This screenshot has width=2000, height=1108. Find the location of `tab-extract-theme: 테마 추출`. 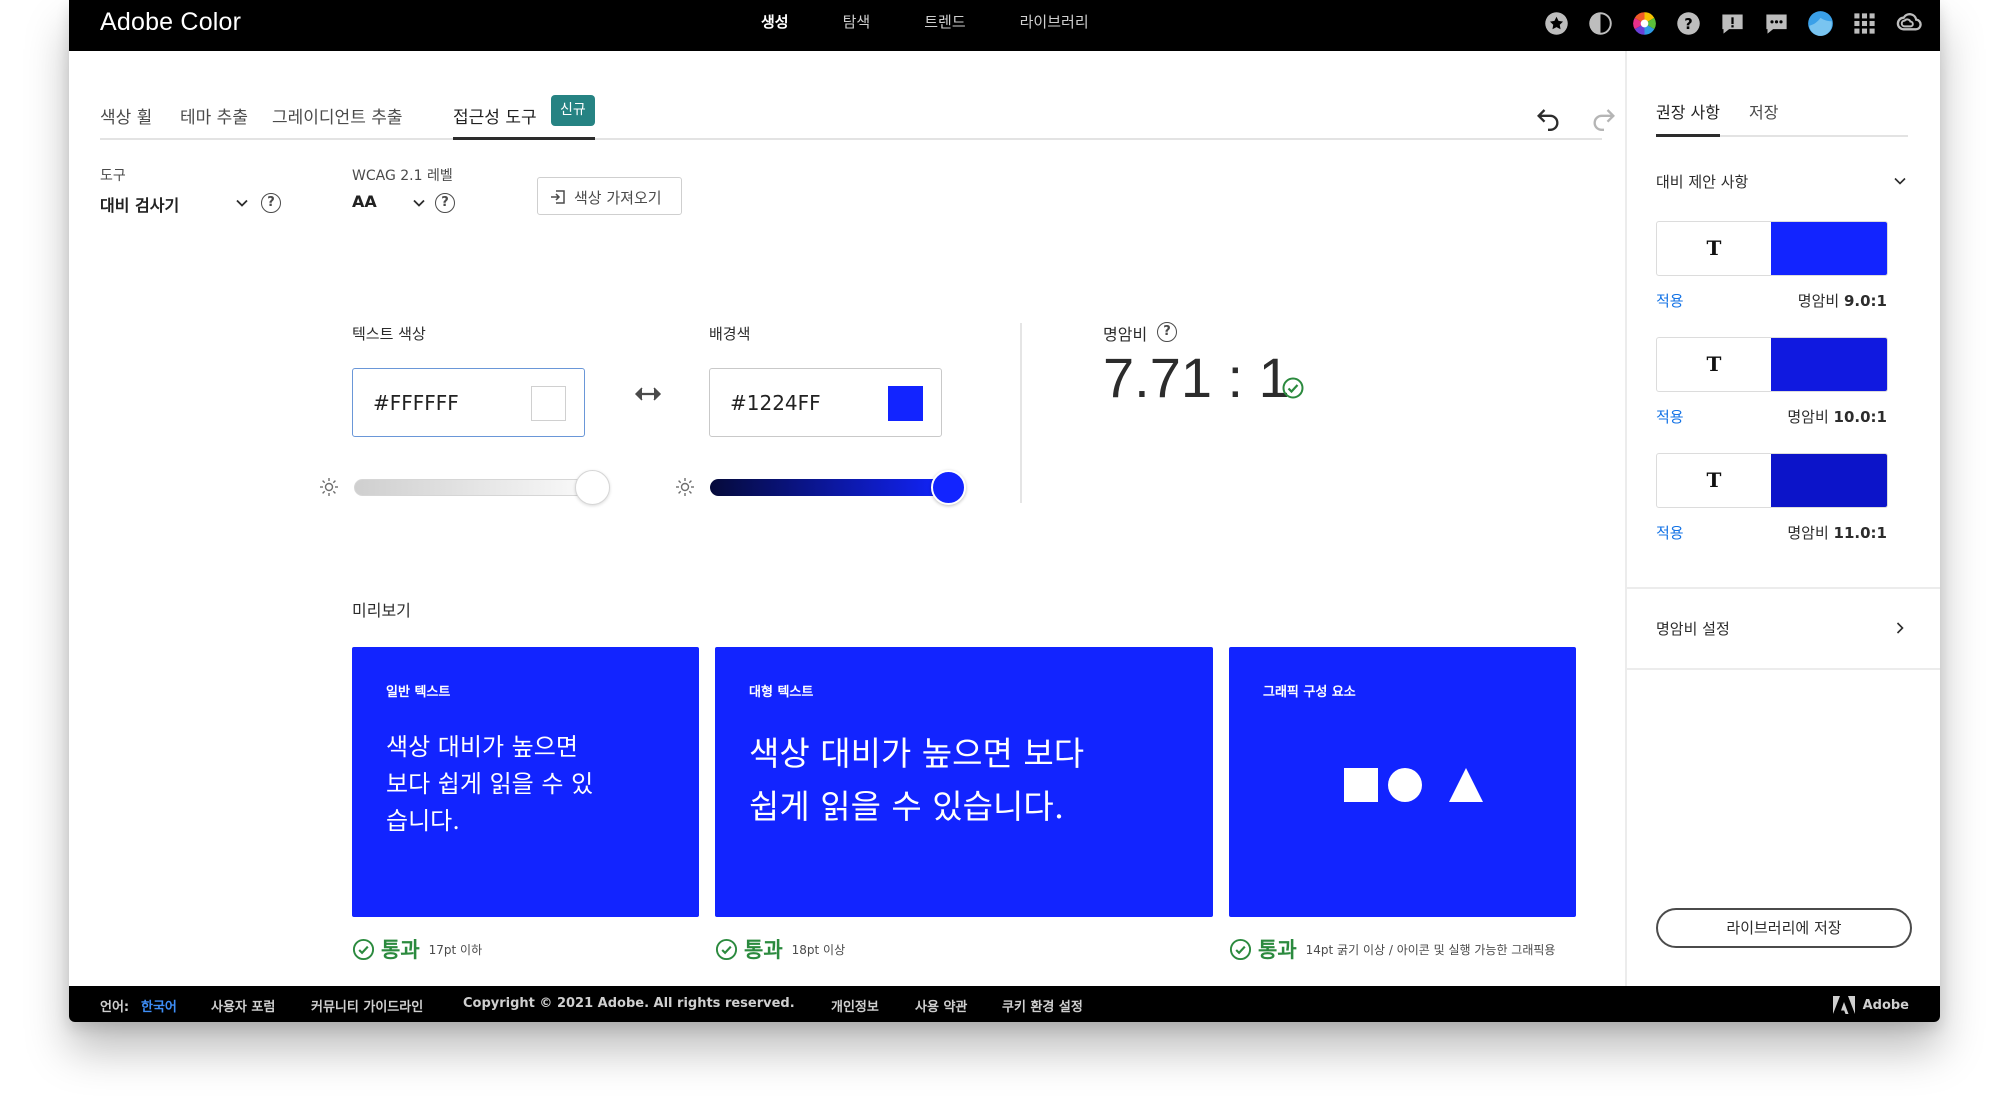

tab-extract-theme: 테마 추출 is located at coordinates (214, 115).